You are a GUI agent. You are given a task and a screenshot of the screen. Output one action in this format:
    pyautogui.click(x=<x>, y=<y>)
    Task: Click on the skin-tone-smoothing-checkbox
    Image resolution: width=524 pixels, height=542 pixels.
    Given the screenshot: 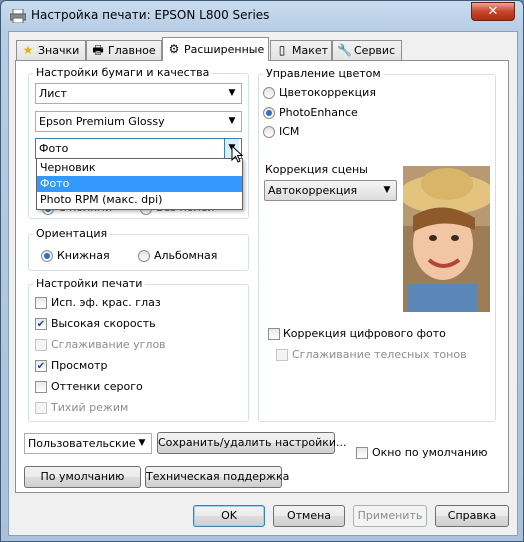 What is the action you would take?
    pyautogui.click(x=282, y=355)
    